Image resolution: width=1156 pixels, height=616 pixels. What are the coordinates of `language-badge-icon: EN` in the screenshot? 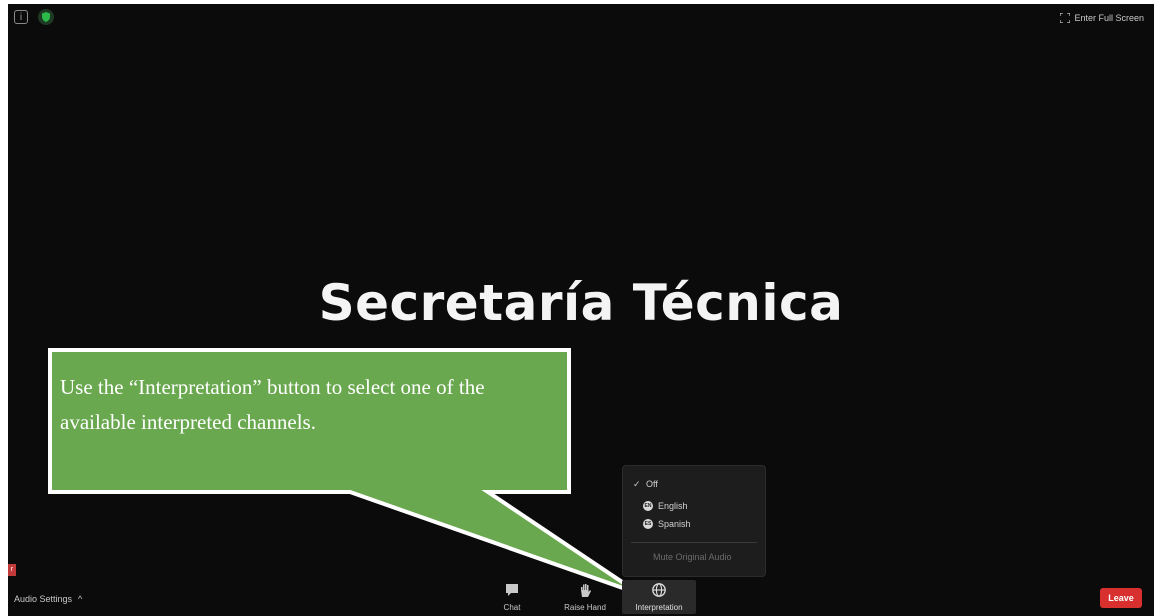 It's located at (648, 506).